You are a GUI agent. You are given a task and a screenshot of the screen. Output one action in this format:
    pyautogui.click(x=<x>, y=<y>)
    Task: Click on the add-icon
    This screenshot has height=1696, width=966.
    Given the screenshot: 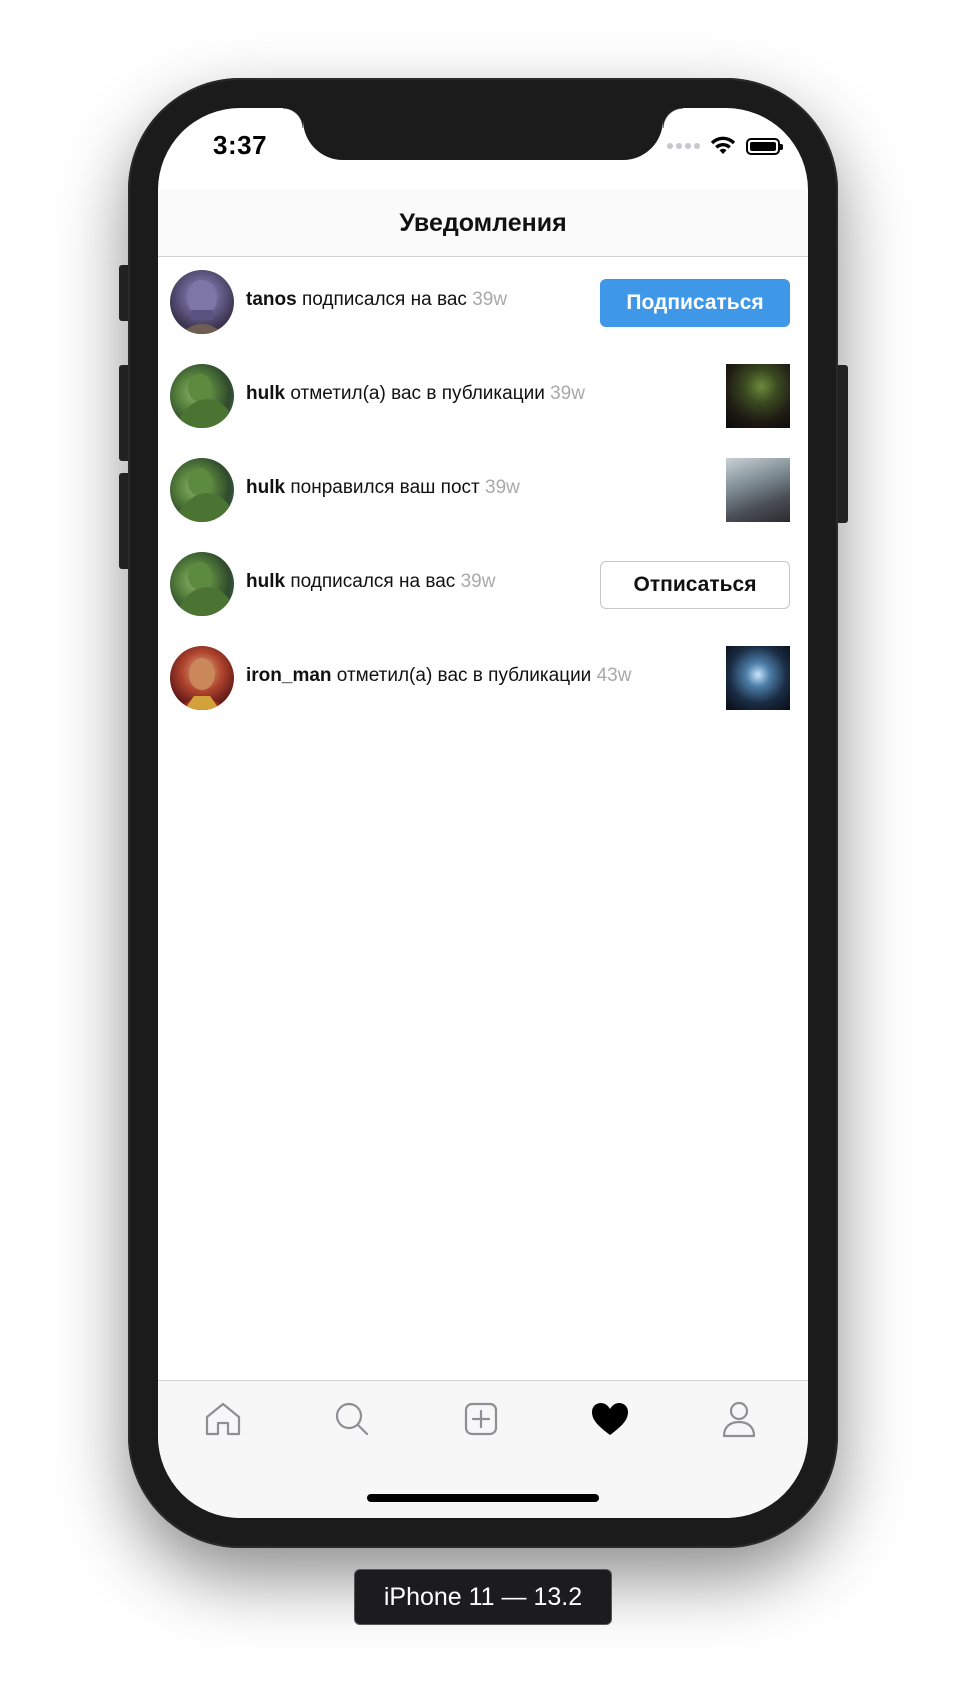 What is the action you would take?
    pyautogui.click(x=481, y=1419)
    